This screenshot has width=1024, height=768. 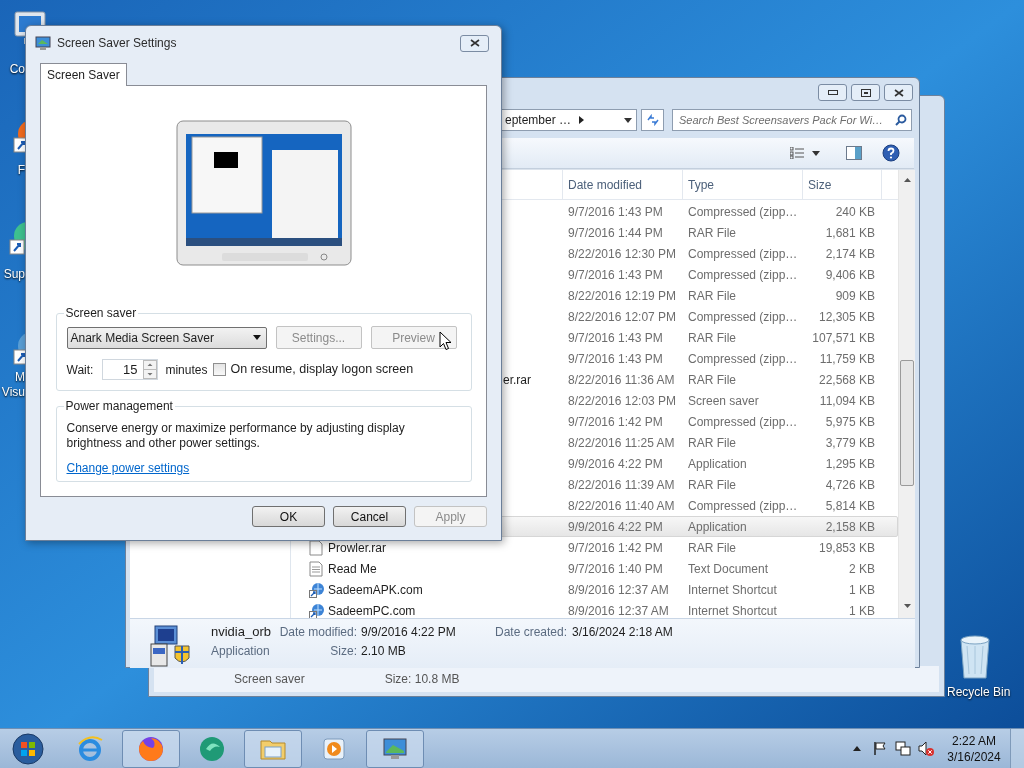 I want to click on browser-globe-icon, so click(x=151, y=748).